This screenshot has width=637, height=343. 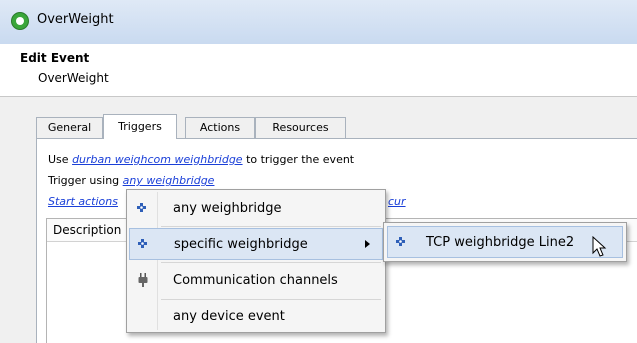 I want to click on window-title: OverWeight, so click(x=75, y=19).